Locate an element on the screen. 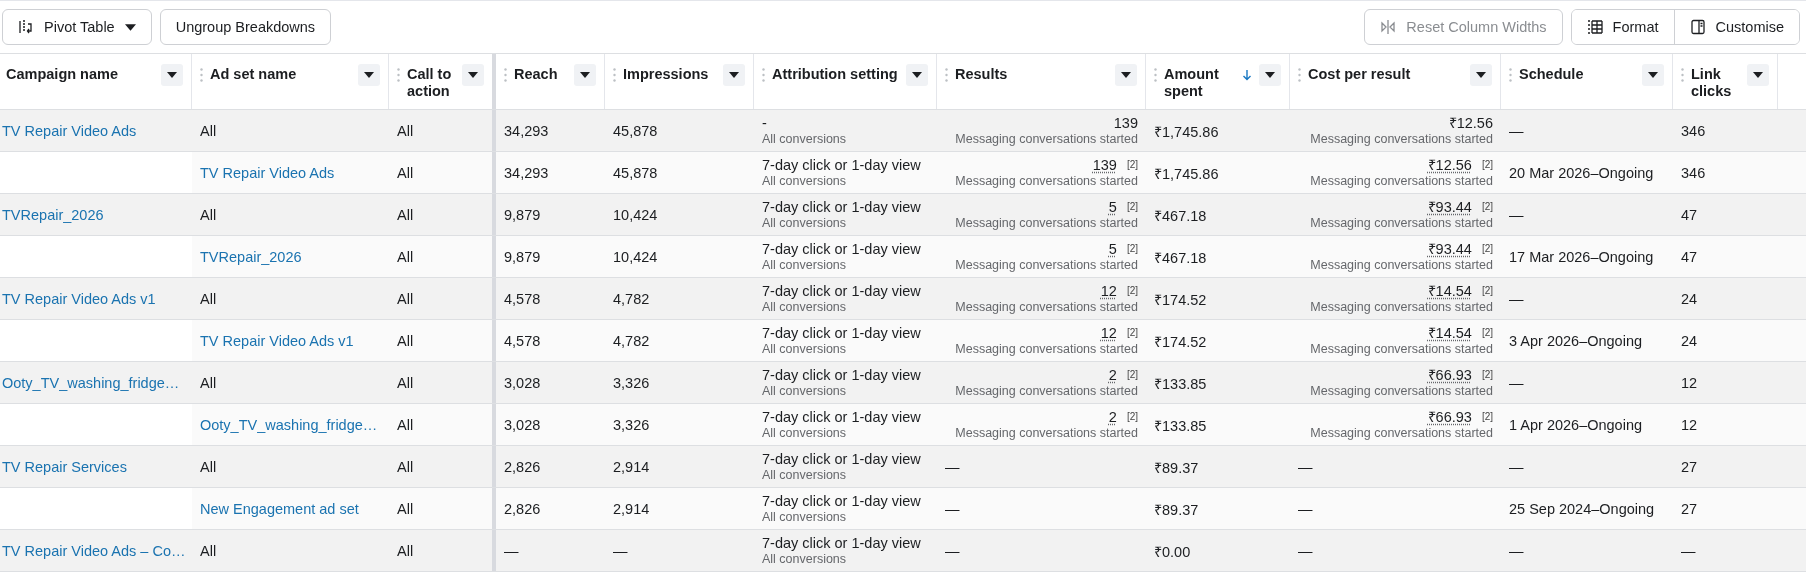 The height and width of the screenshot is (575, 1806). ad-set-link: TV Repair Video Ads v1 is located at coordinates (277, 340).